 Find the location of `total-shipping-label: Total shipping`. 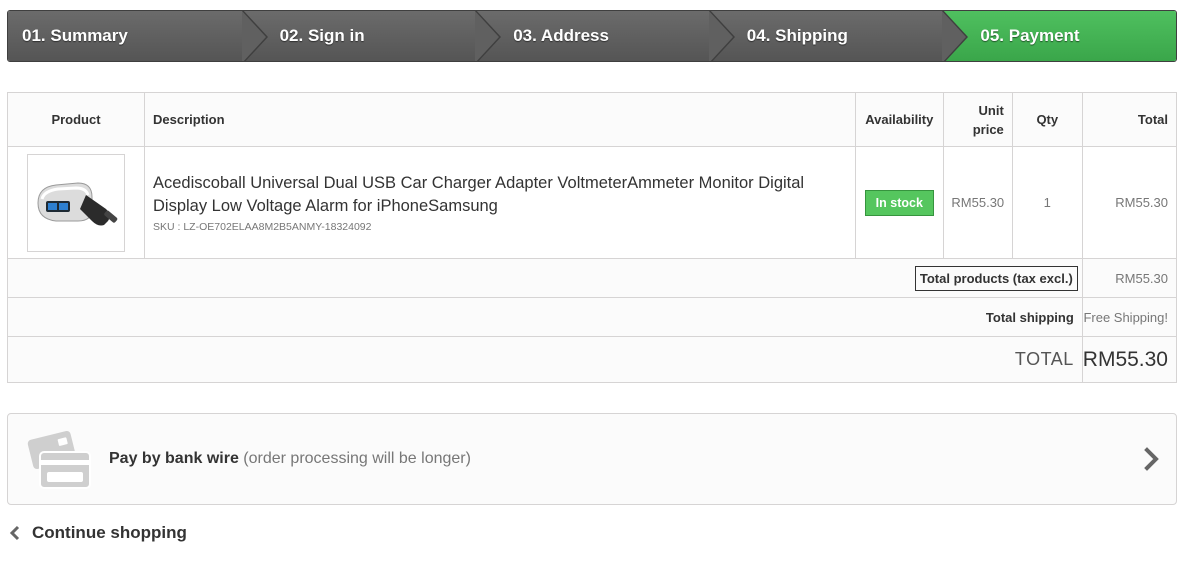

total-shipping-label: Total shipping is located at coordinates (545, 317).